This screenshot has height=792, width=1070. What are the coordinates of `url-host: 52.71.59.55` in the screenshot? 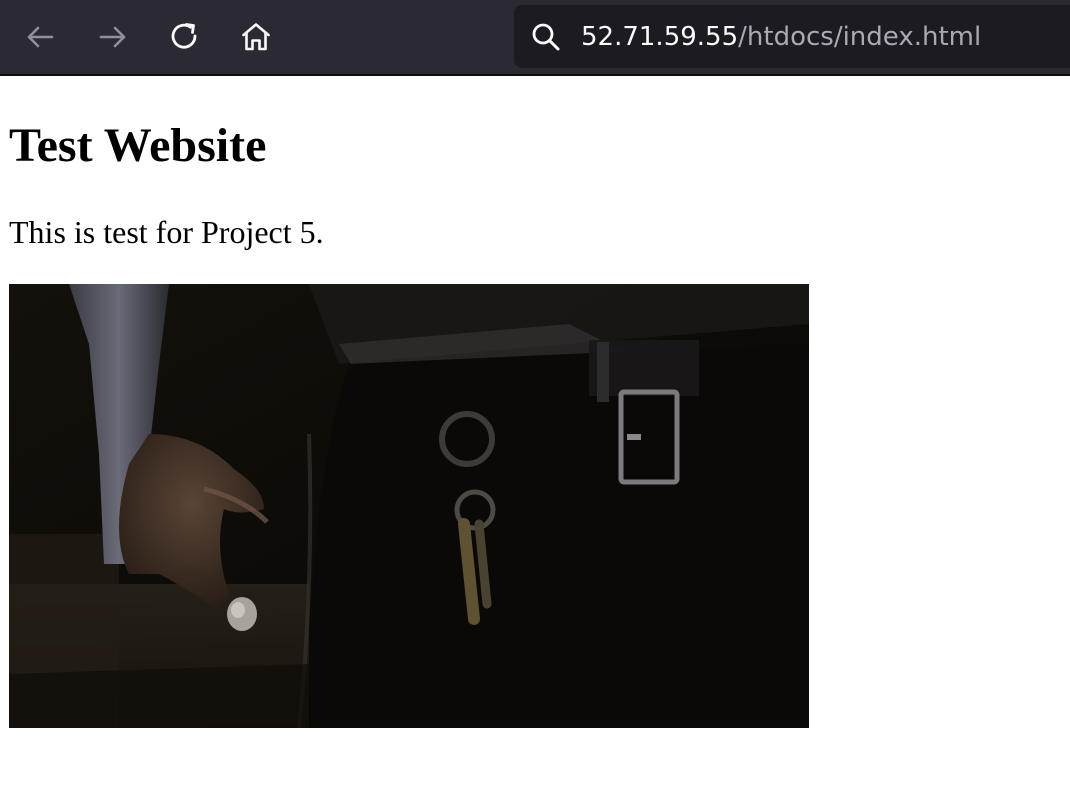 It's located at (660, 37).